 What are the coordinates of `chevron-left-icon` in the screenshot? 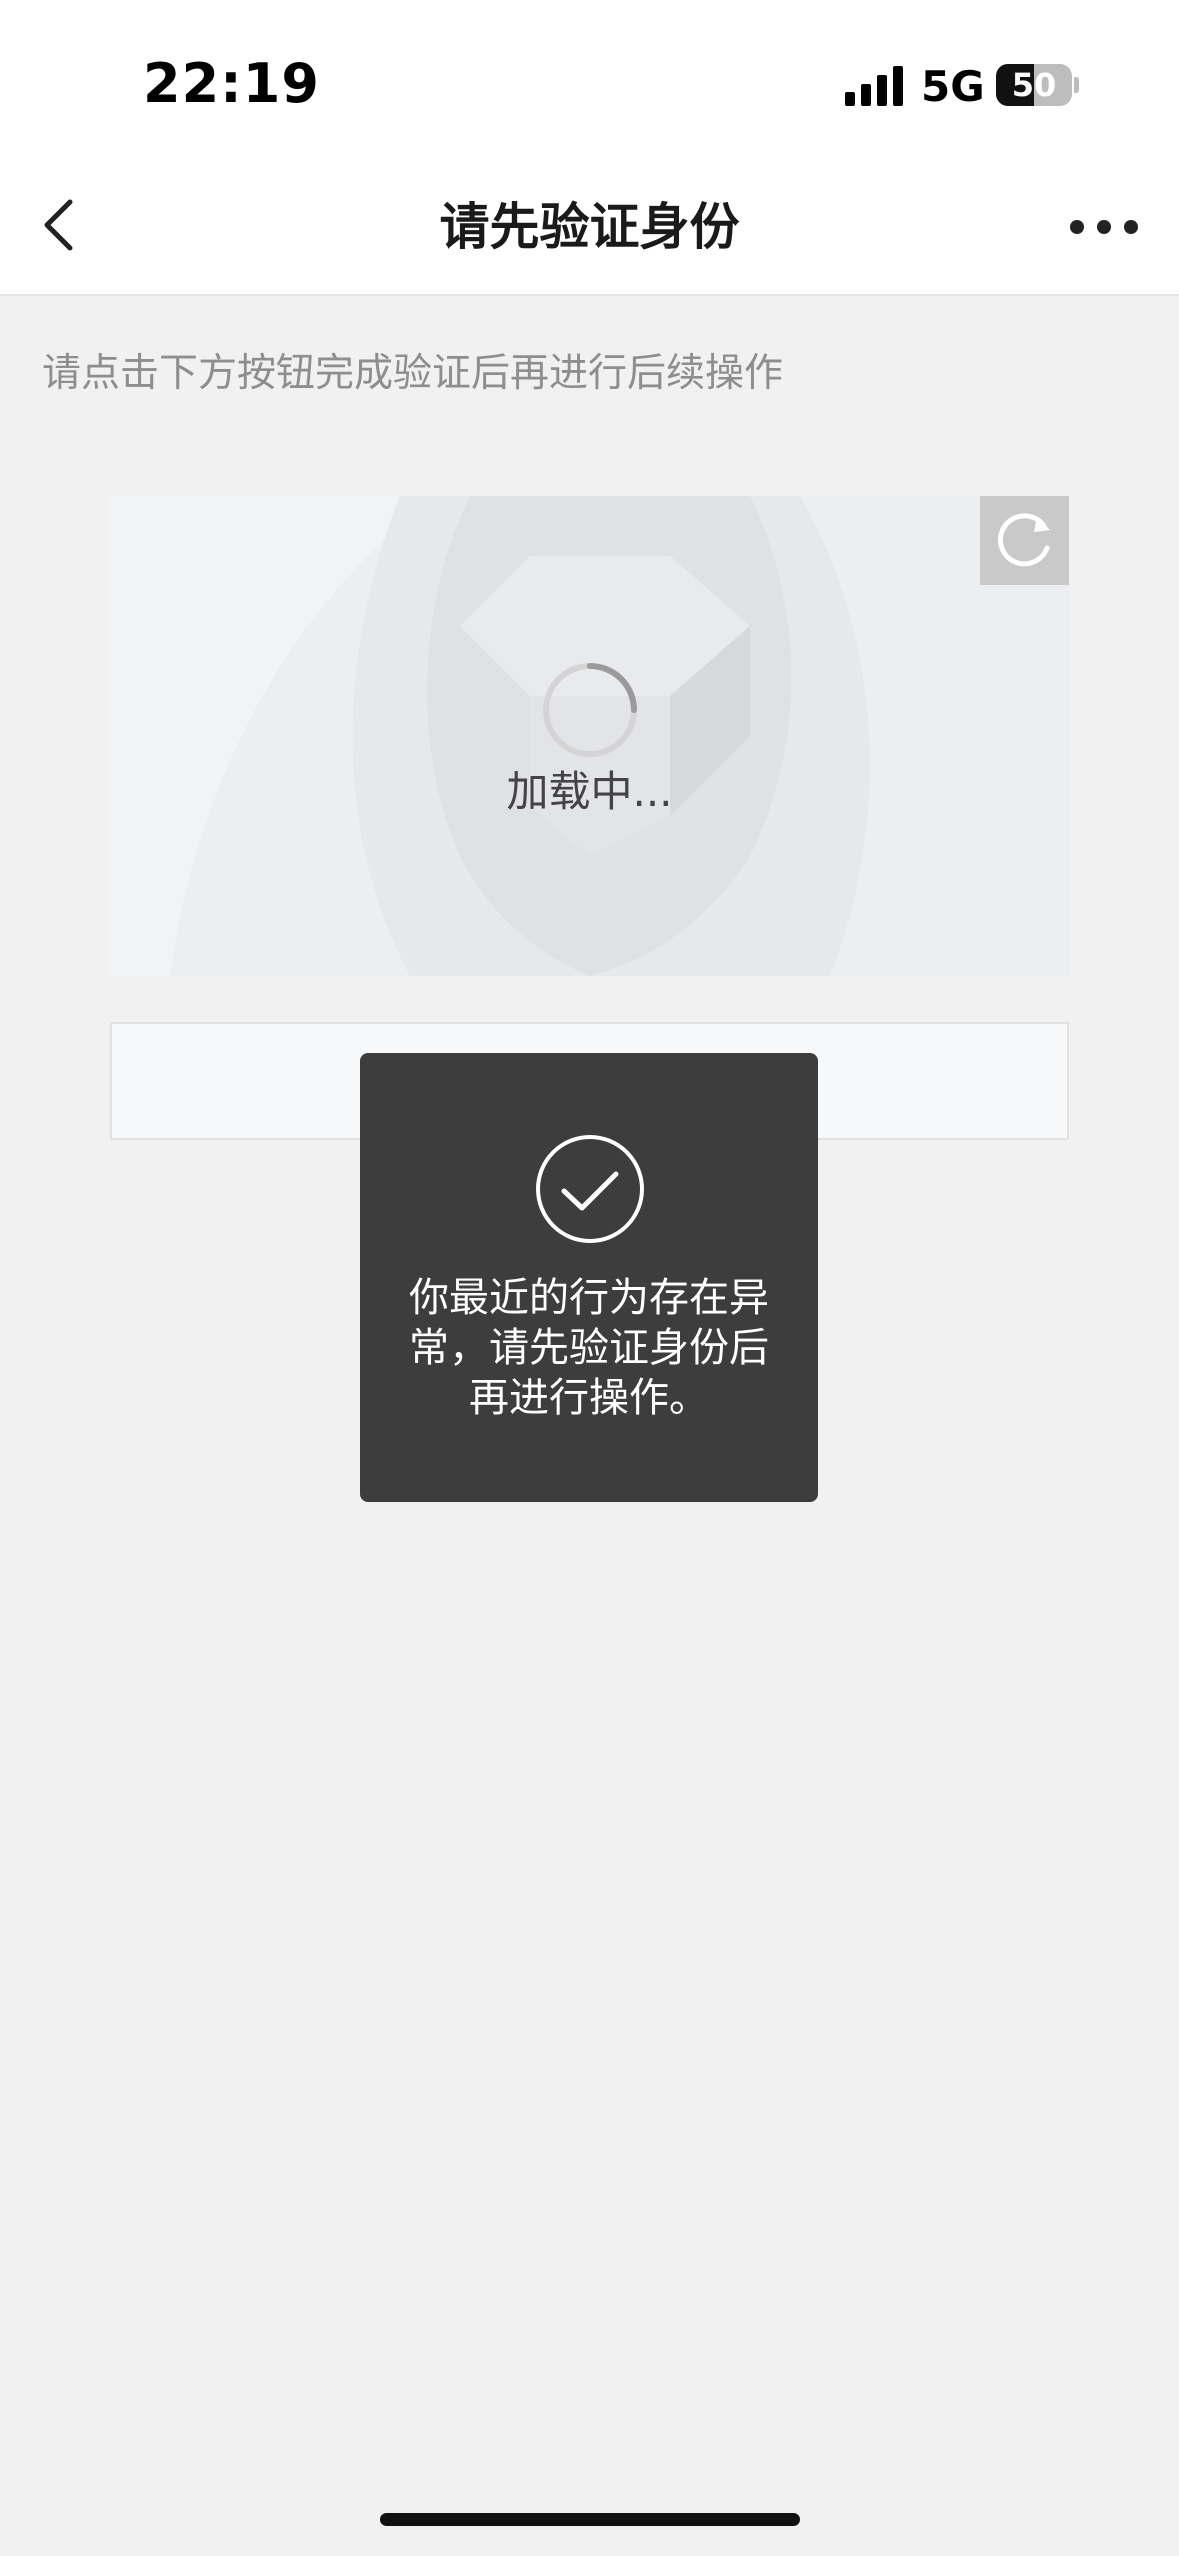 It's located at (58, 225).